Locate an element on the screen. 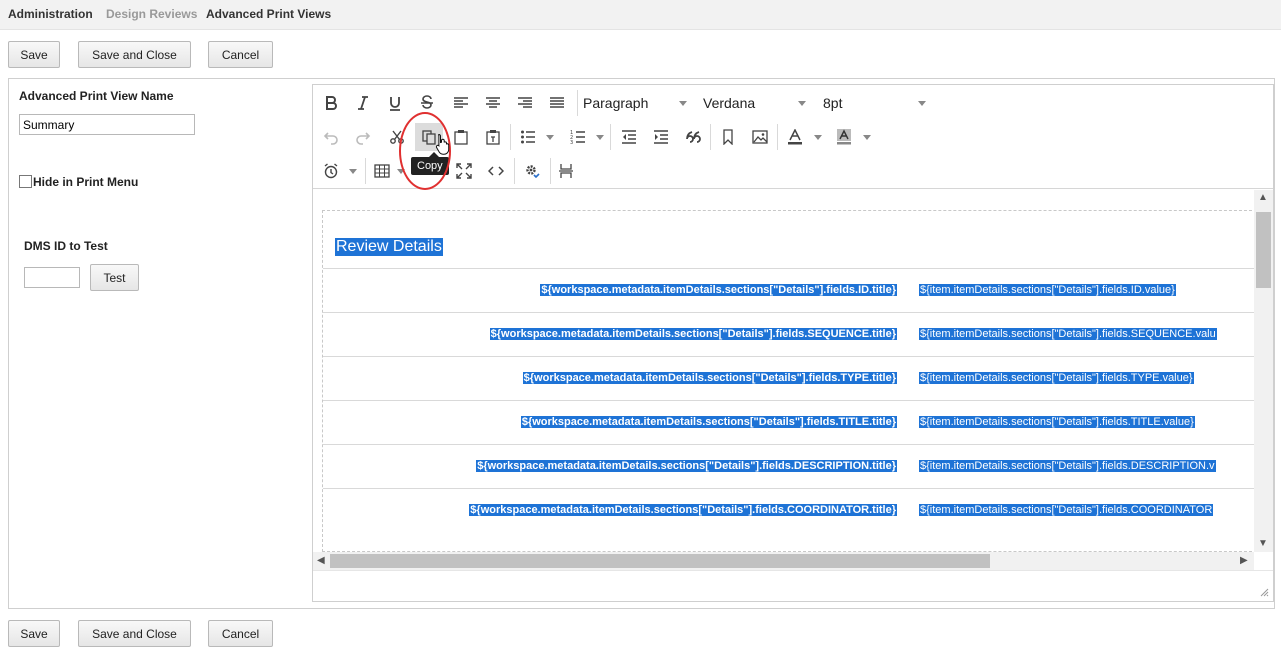 The height and width of the screenshot is (651, 1281). cut-icon is located at coordinates (397, 137).